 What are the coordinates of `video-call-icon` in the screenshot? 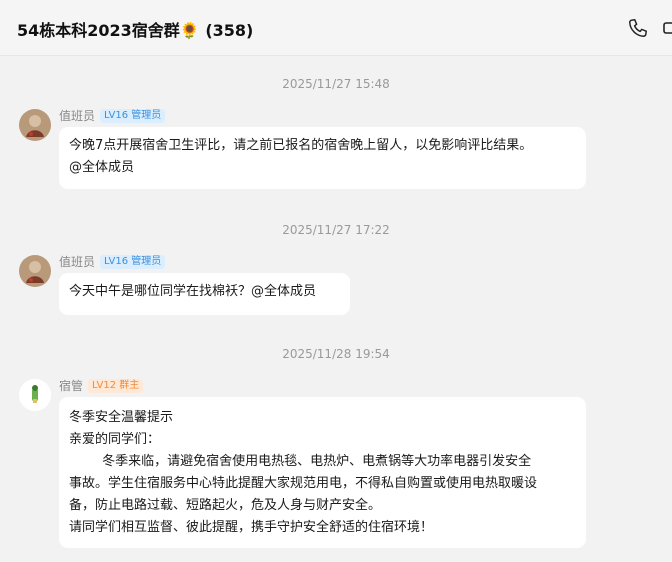 It's located at (667, 28).